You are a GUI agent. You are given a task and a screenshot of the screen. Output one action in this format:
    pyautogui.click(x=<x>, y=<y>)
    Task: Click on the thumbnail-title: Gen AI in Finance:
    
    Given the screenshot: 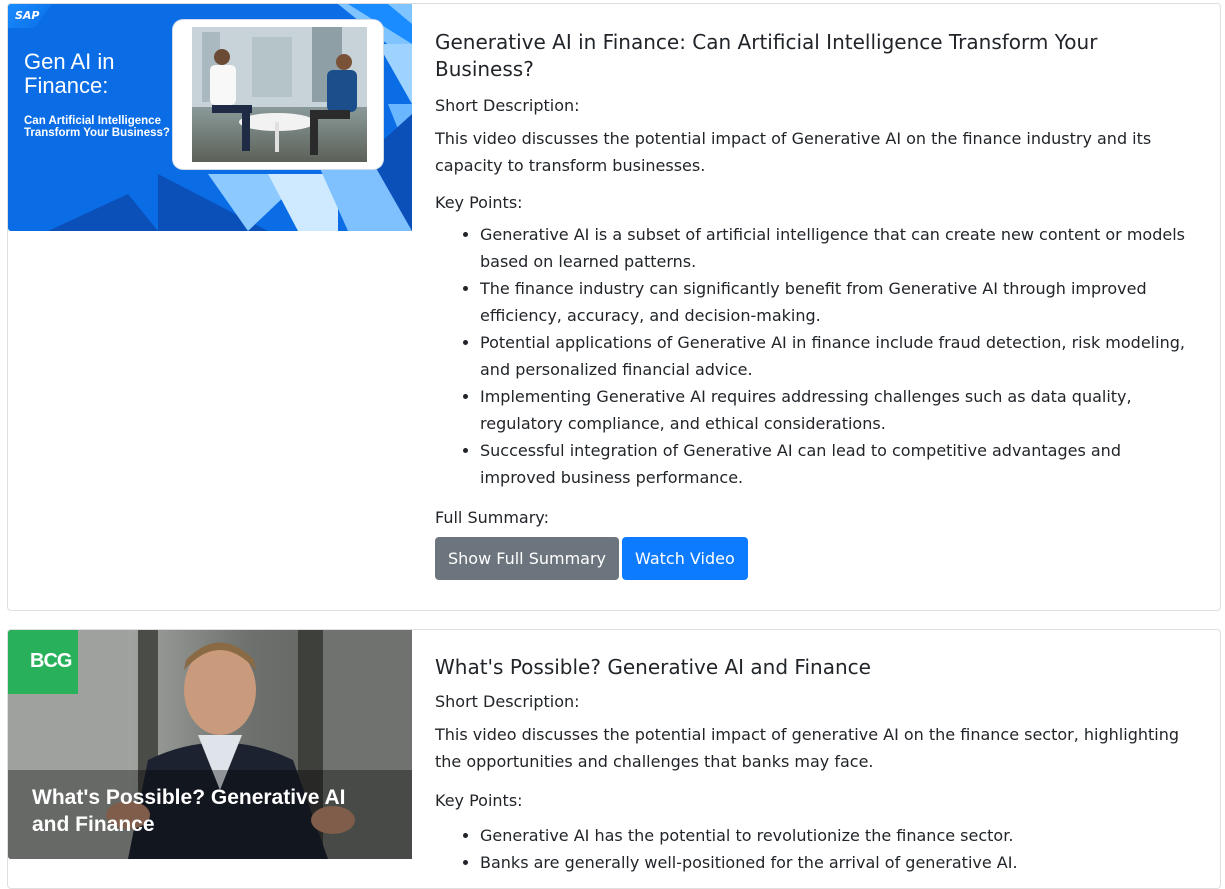 What is the action you would take?
    pyautogui.click(x=69, y=74)
    